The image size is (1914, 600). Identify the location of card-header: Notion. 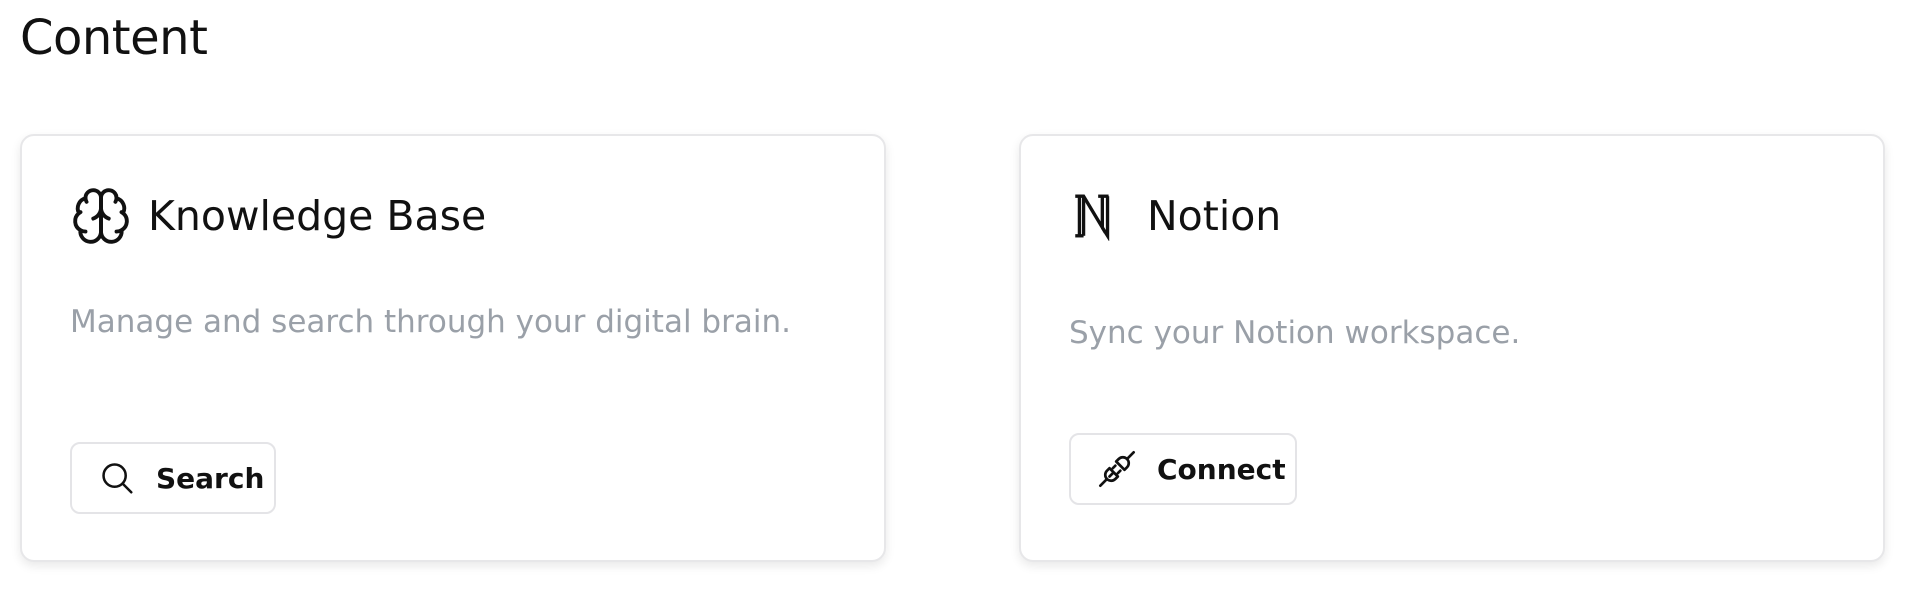
(1175, 216).